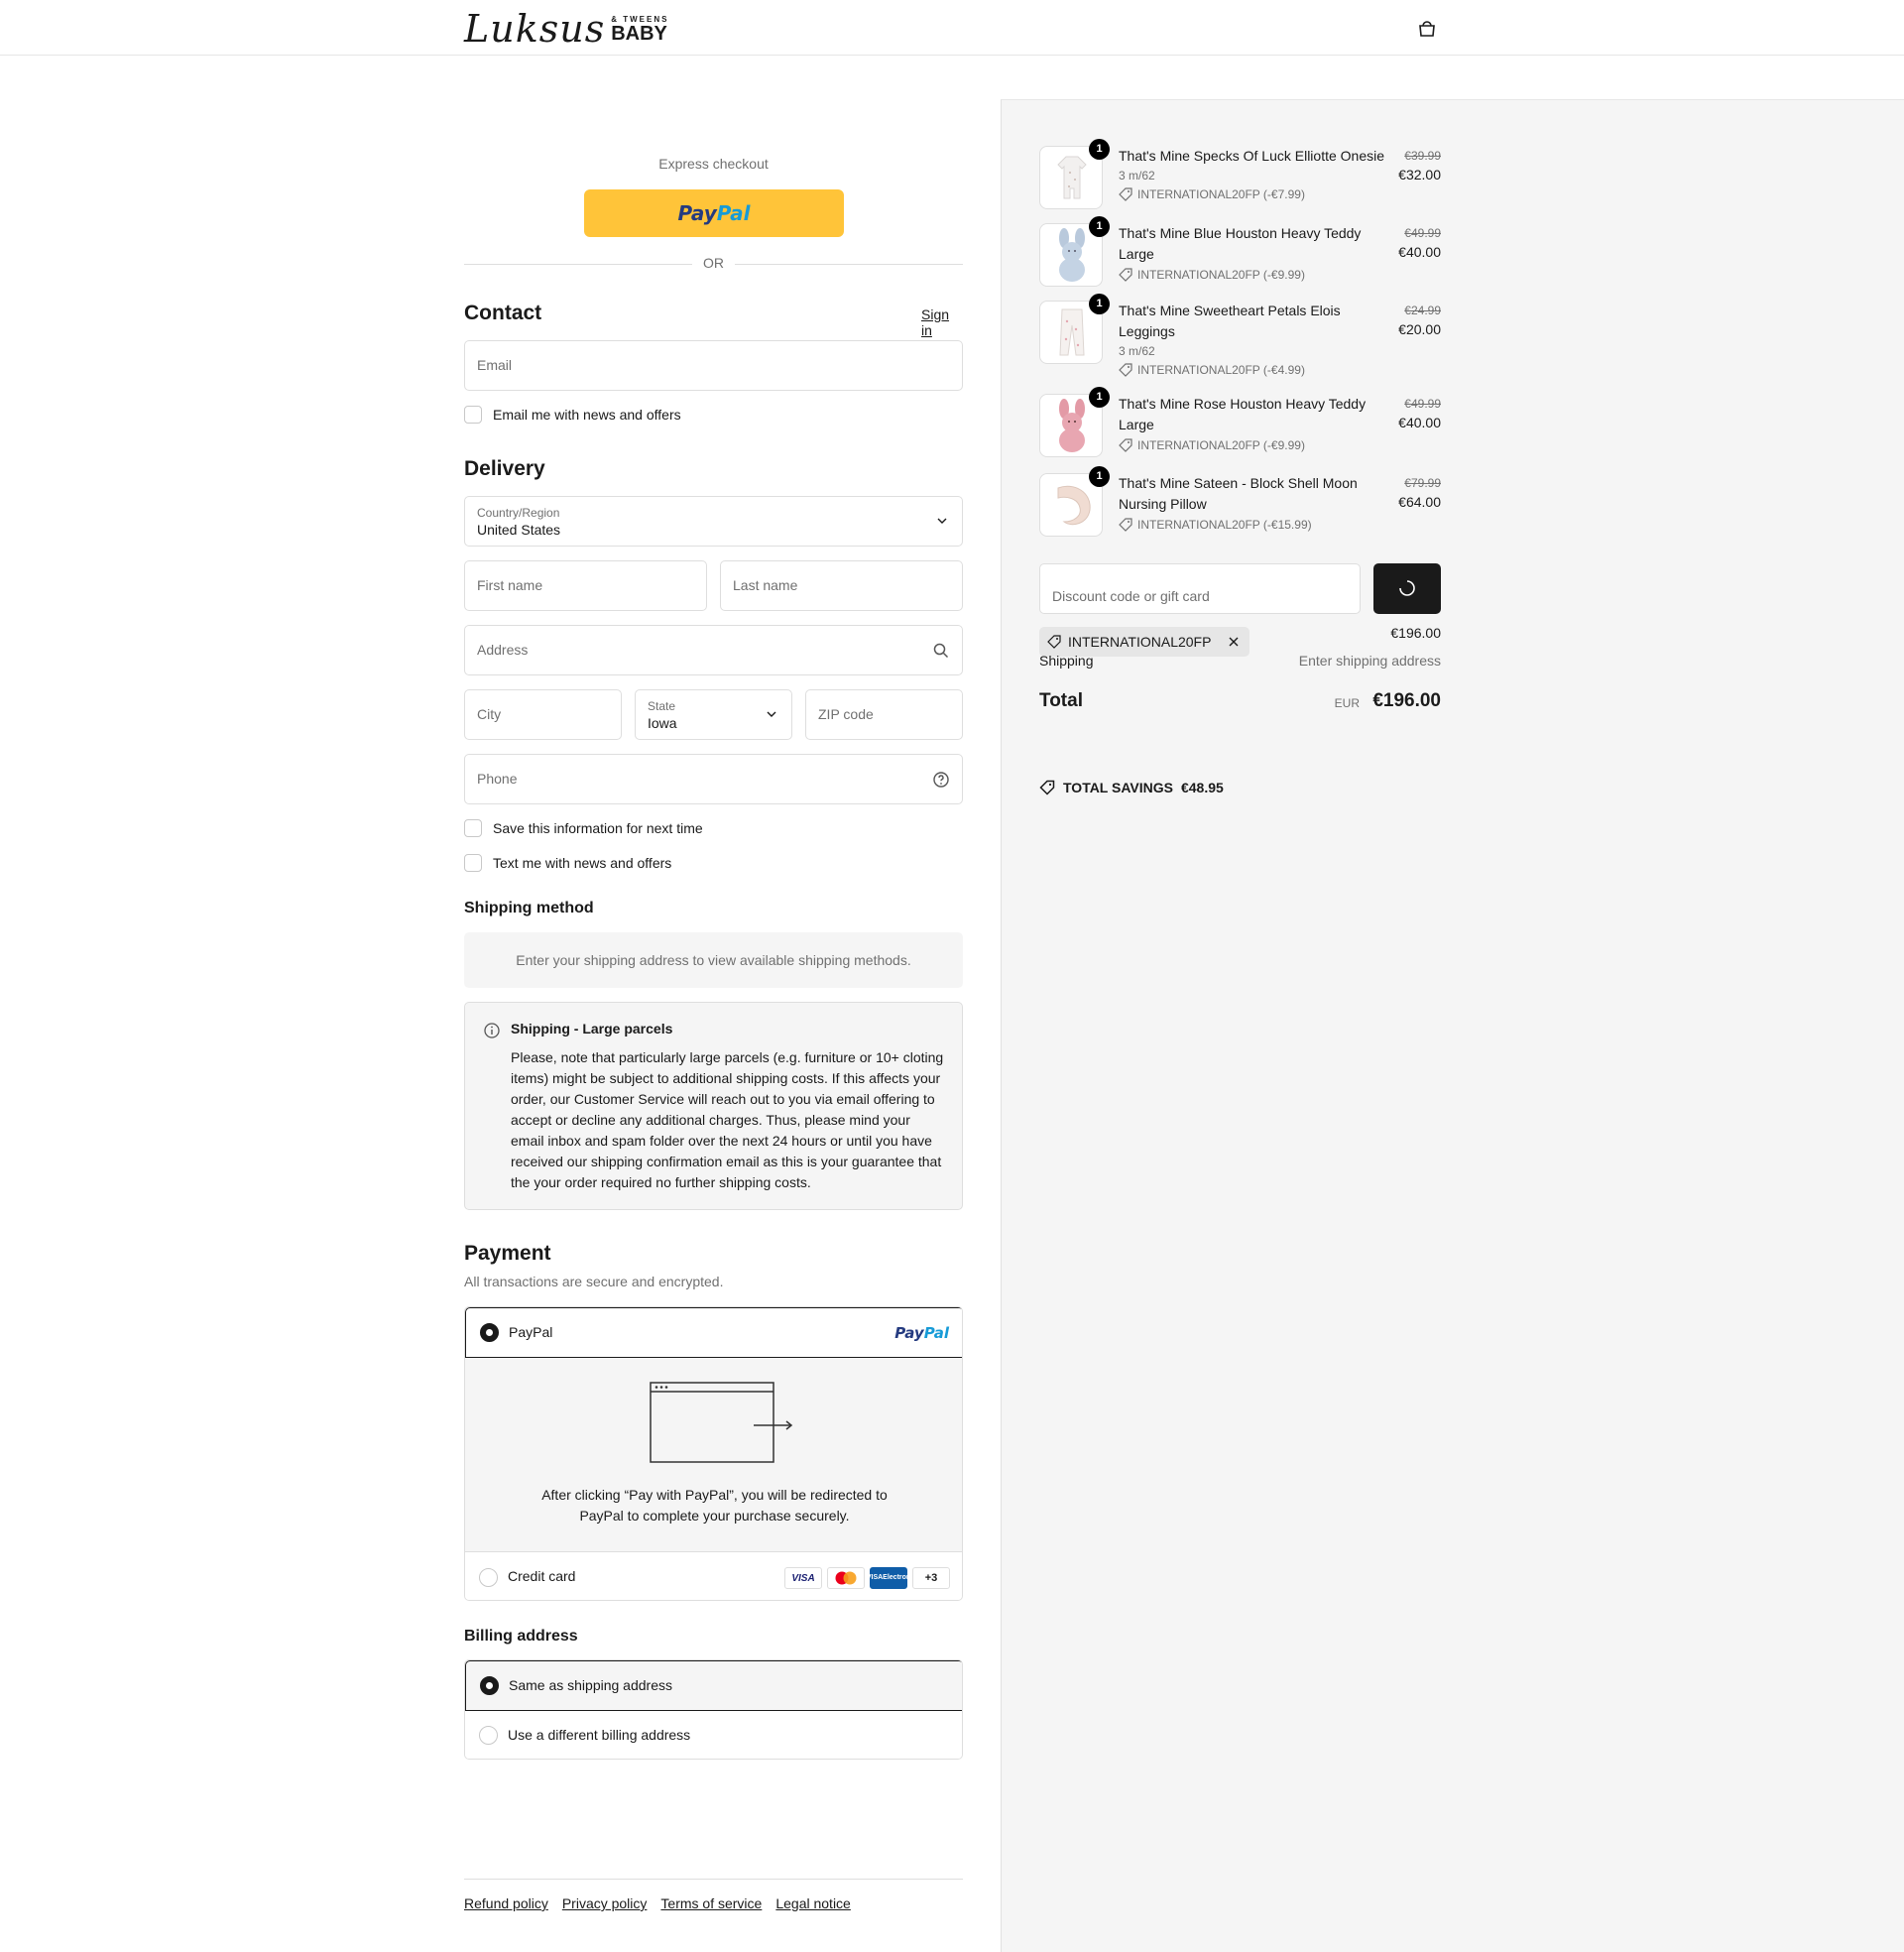 The height and width of the screenshot is (1952, 1904). Describe the element at coordinates (488, 1735) in the screenshot. I see `billing-different-radio` at that location.